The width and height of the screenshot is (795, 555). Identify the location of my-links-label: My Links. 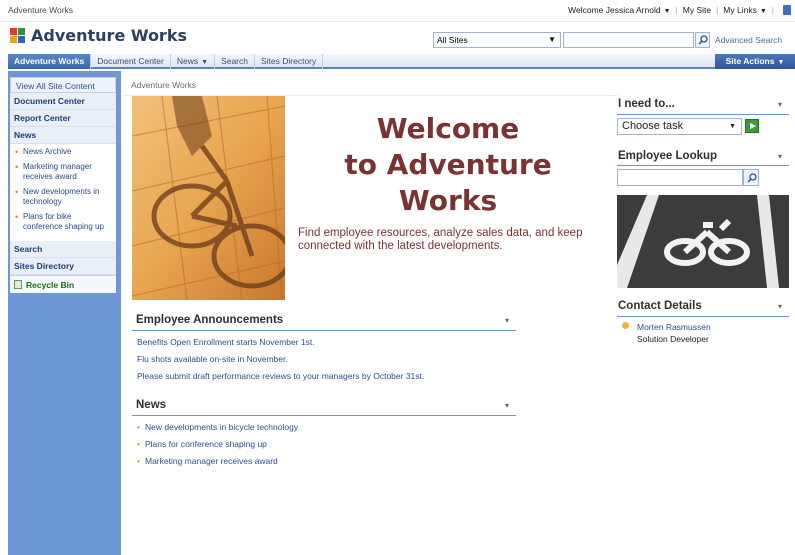
(740, 10).